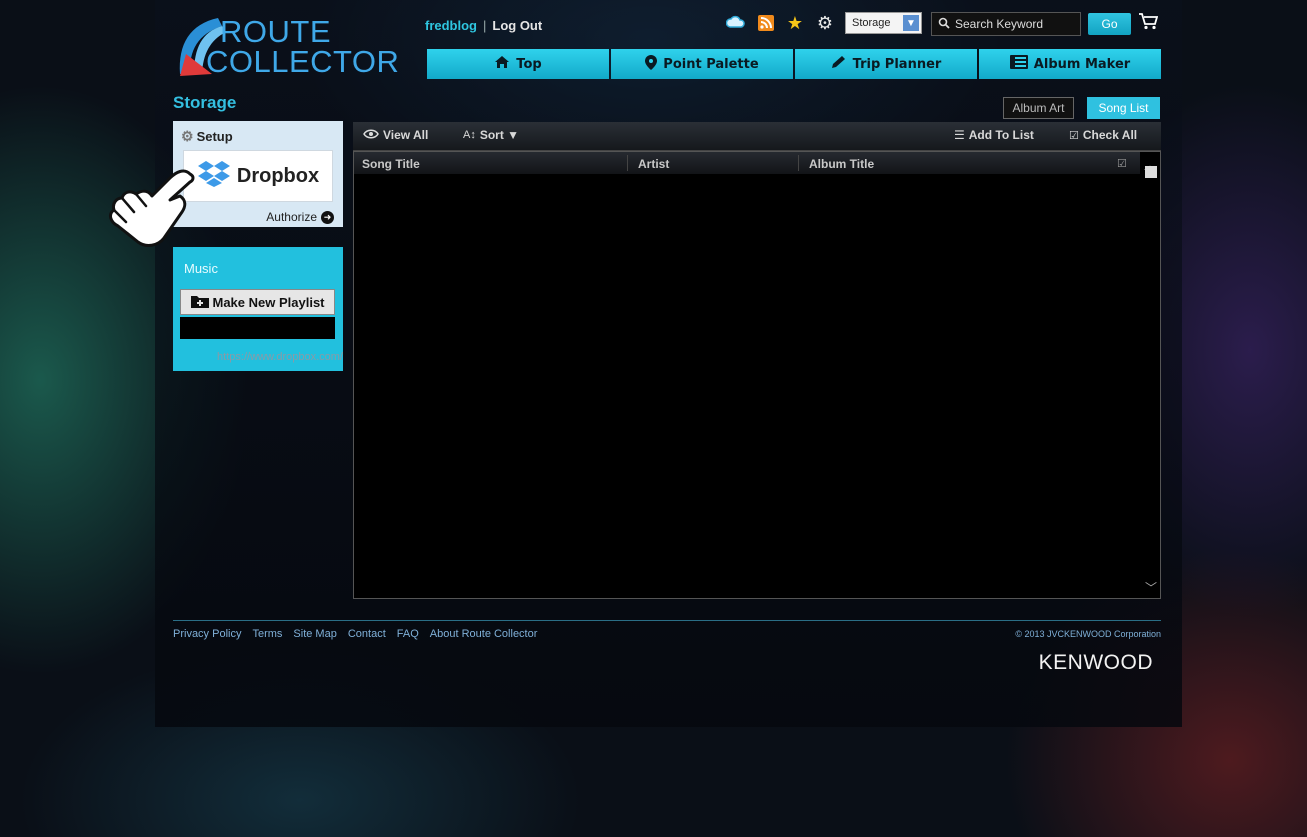 The height and width of the screenshot is (837, 1307). Describe the element at coordinates (653, 164) in the screenshot. I see `column-artist: Artist` at that location.